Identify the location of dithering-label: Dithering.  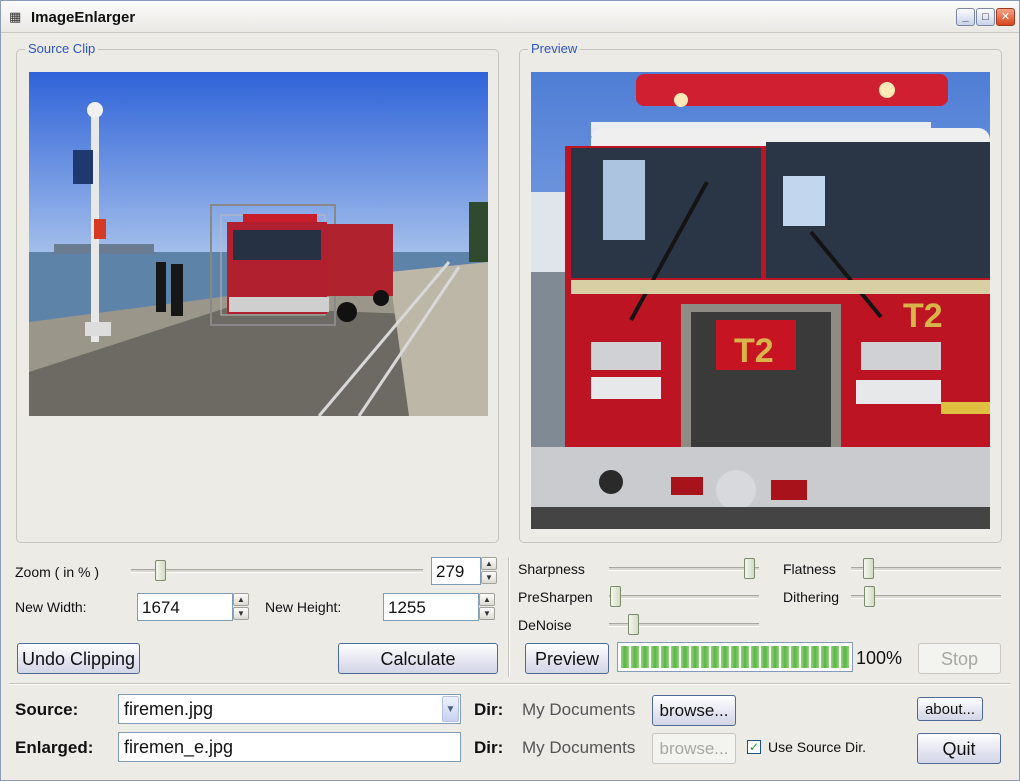
(811, 597).